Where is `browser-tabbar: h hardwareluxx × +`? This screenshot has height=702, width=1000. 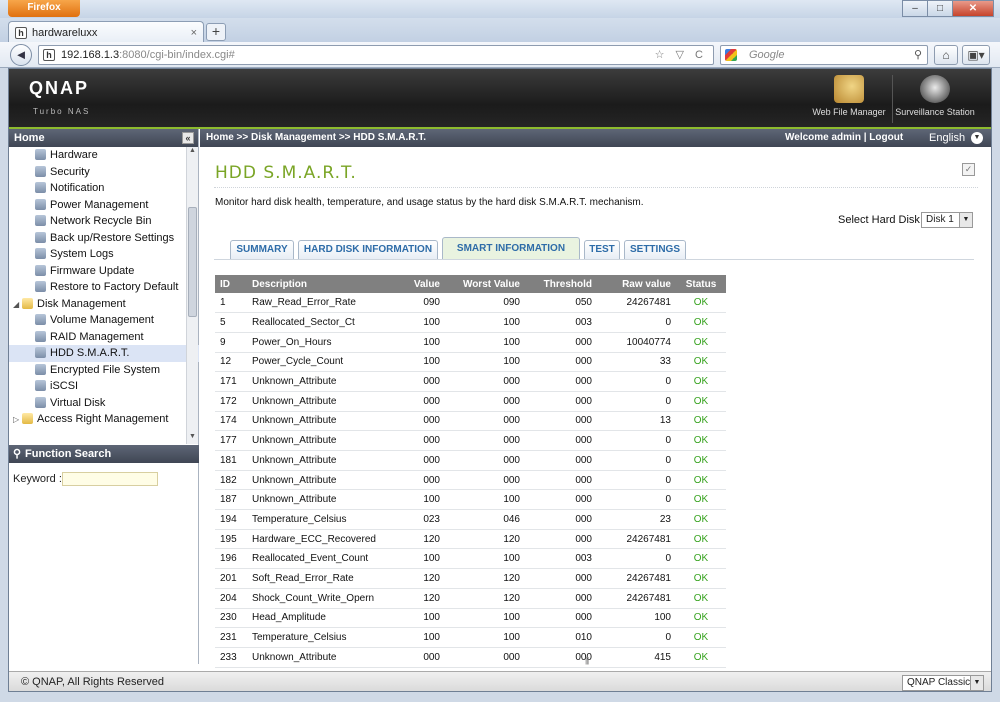 browser-tabbar: h hardwareluxx × + is located at coordinates (500, 30).